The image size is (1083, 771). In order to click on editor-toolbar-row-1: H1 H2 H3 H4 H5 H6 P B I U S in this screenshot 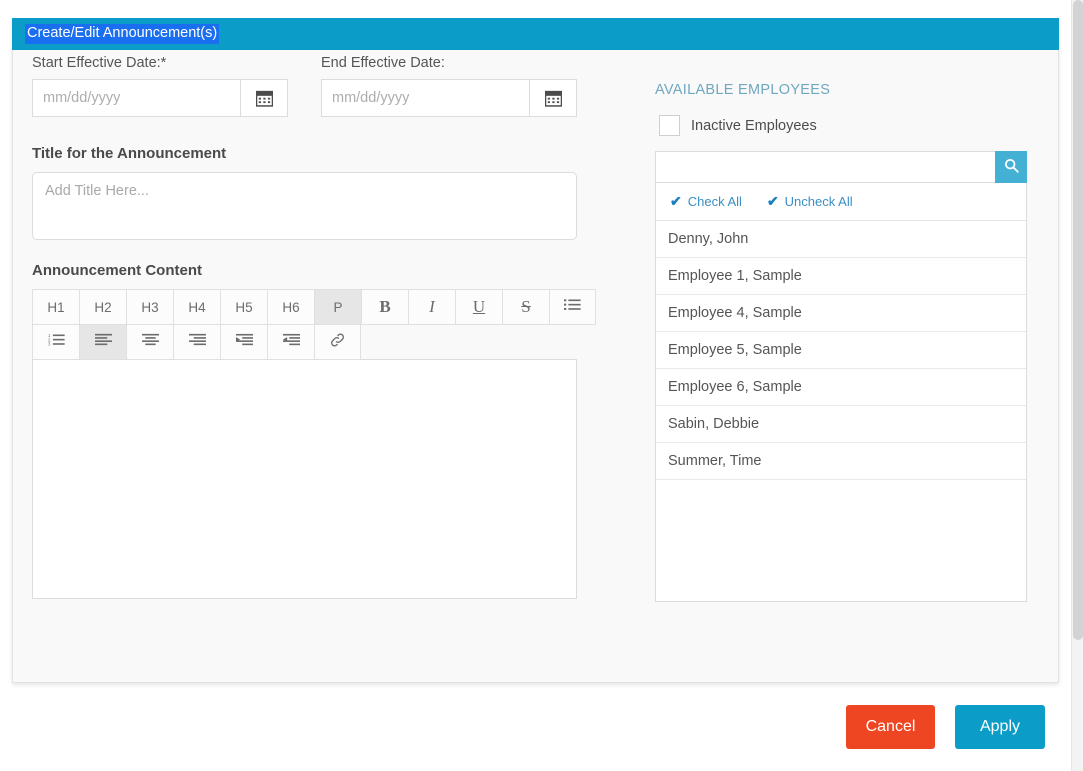, I will do `click(327, 307)`.